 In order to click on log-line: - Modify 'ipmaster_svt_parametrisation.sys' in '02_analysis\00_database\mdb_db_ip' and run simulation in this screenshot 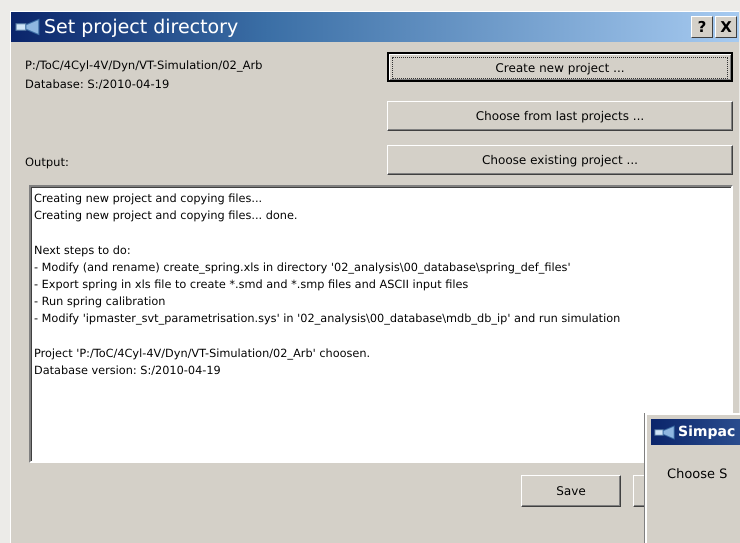, I will do `click(328, 319)`.